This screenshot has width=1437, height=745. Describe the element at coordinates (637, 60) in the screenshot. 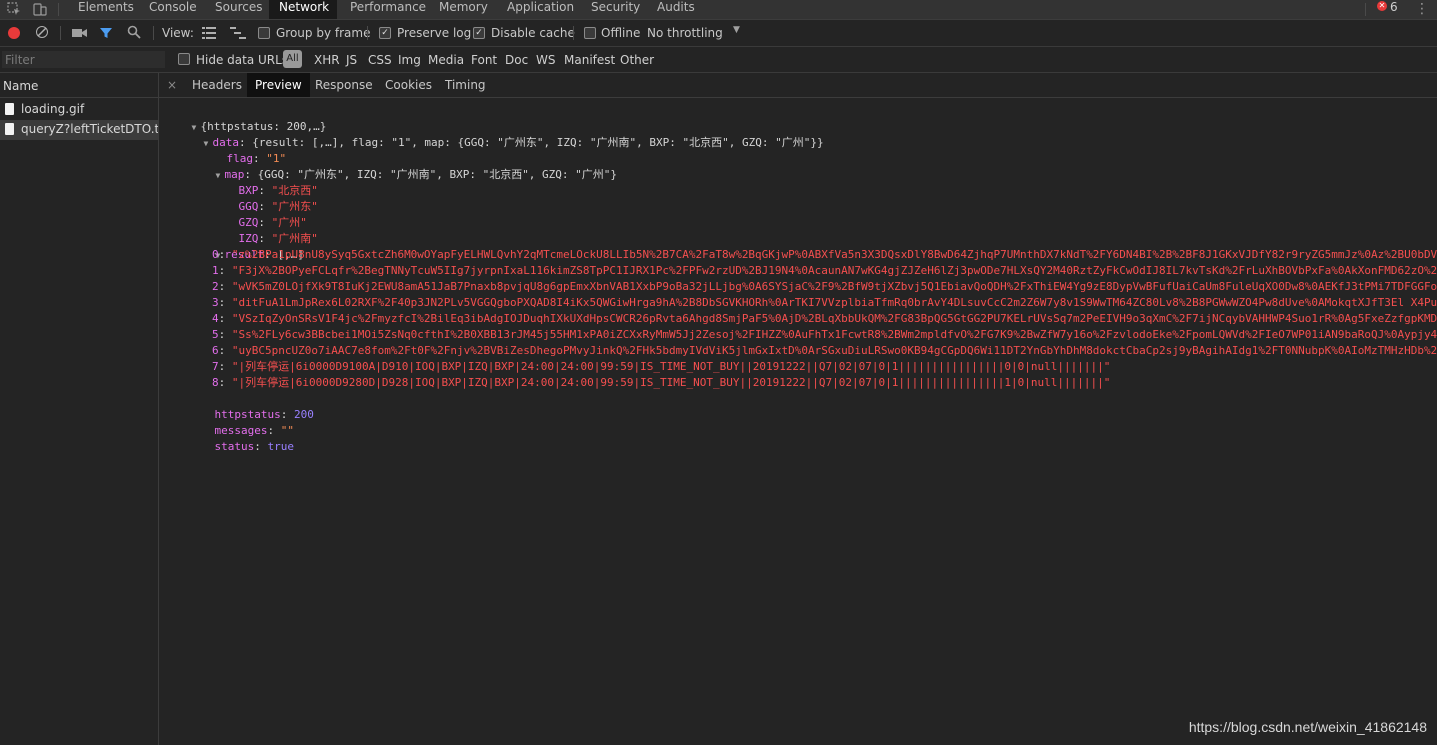

I see `filter-other: Other` at that location.